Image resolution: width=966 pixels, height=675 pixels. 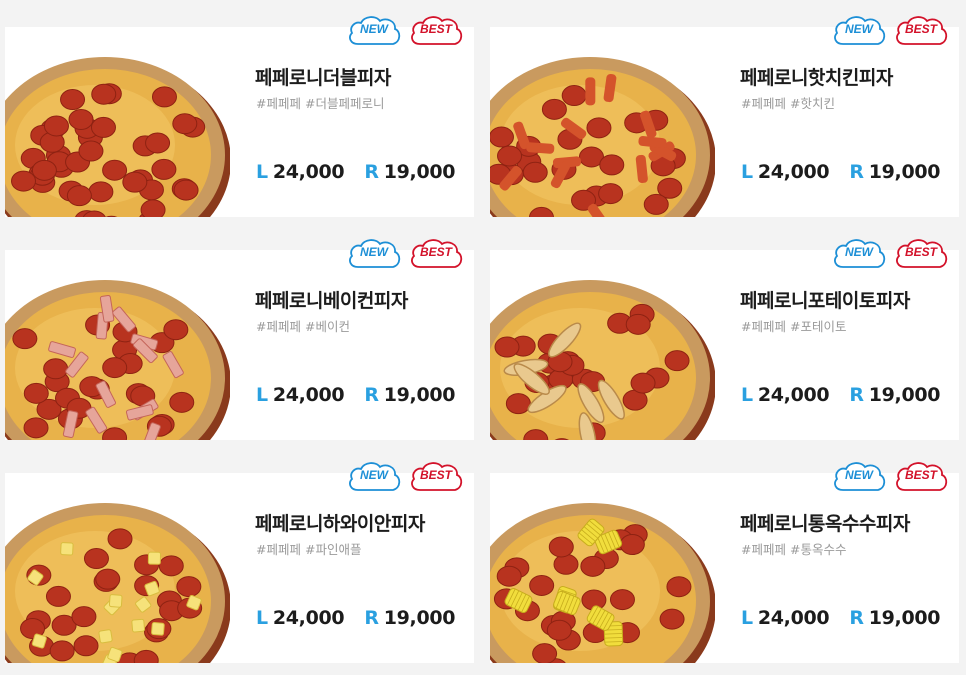 I want to click on tag: #파인애플, so click(x=333, y=549).